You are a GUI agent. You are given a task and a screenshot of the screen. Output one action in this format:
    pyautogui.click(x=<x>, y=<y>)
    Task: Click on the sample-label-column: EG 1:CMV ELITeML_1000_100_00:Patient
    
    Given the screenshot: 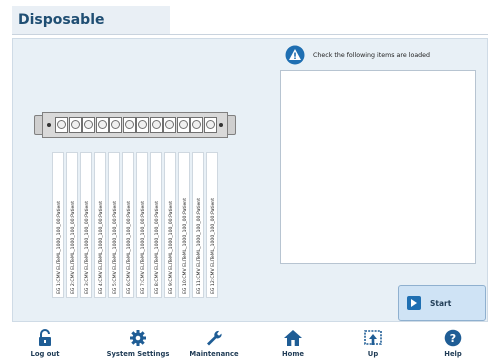 What is the action you would take?
    pyautogui.click(x=58, y=225)
    